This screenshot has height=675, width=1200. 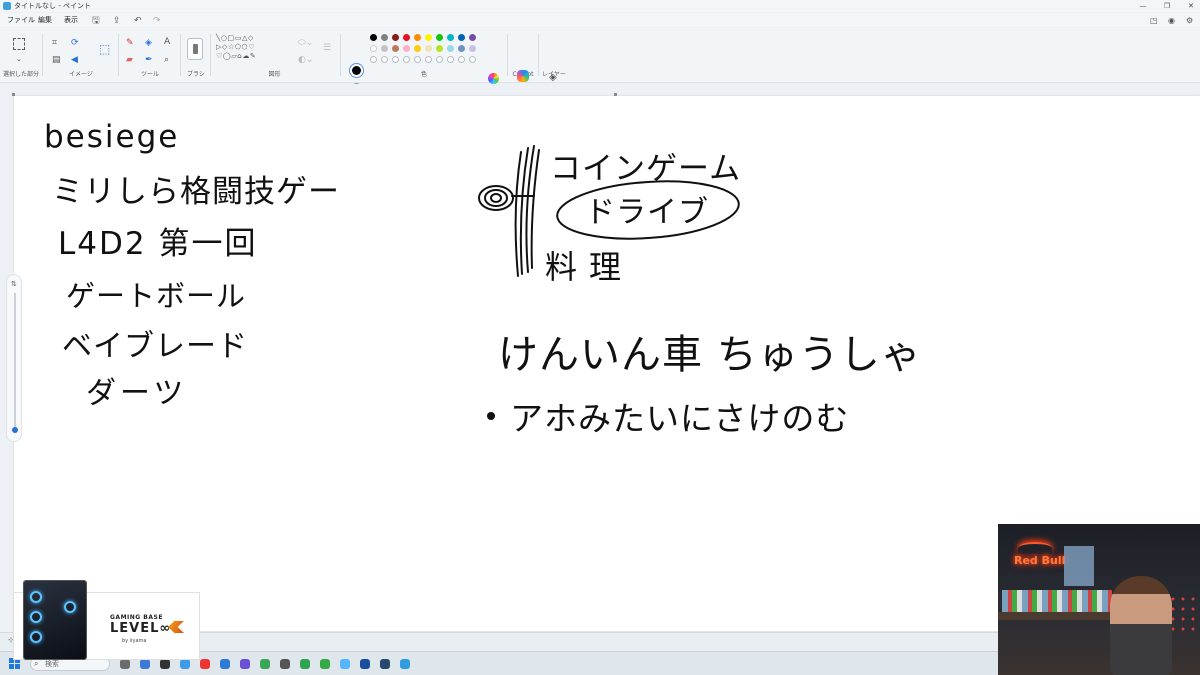 What do you see at coordinates (75, 43) in the screenshot?
I see `rotate-icon: ⟳` at bounding box center [75, 43].